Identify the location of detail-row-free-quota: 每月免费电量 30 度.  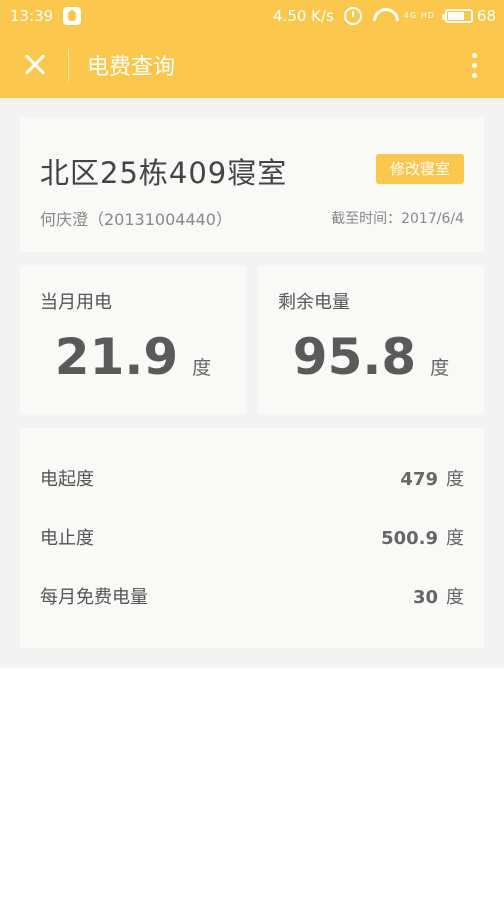
(252, 596).